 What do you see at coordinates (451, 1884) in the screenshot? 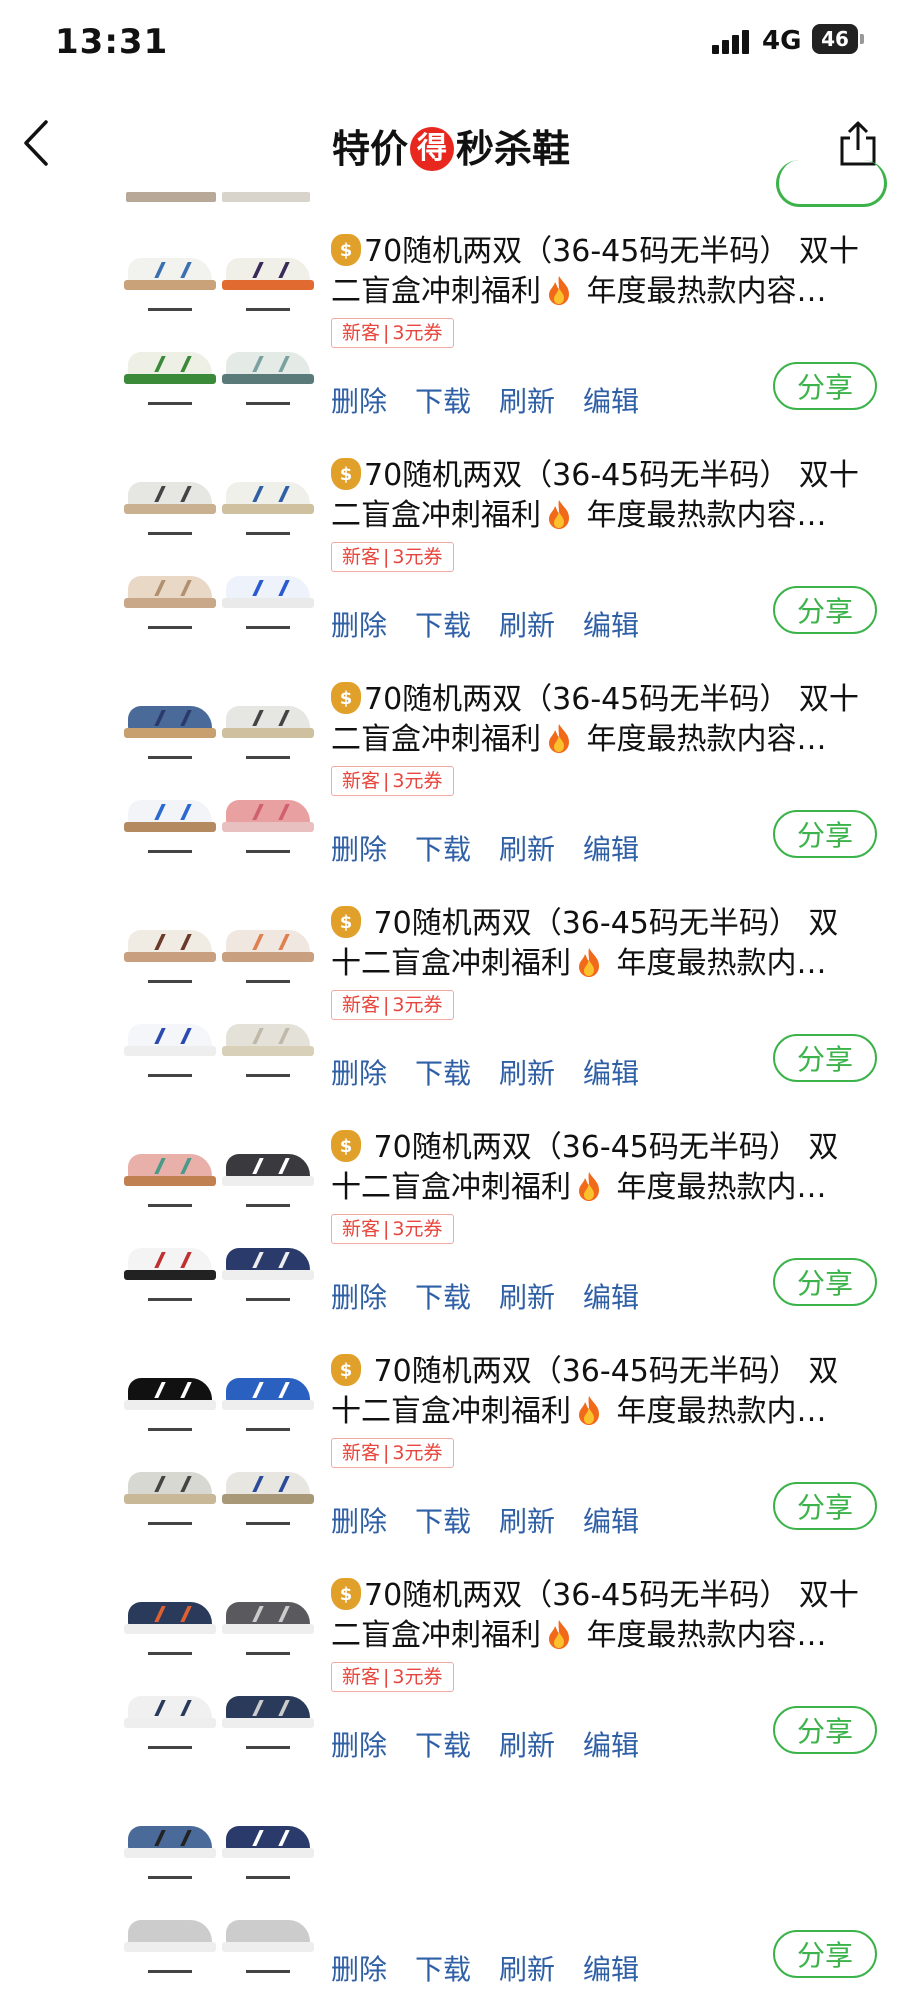
I see `product-item: 删除 下载 刷新 编辑 分享` at bounding box center [451, 1884].